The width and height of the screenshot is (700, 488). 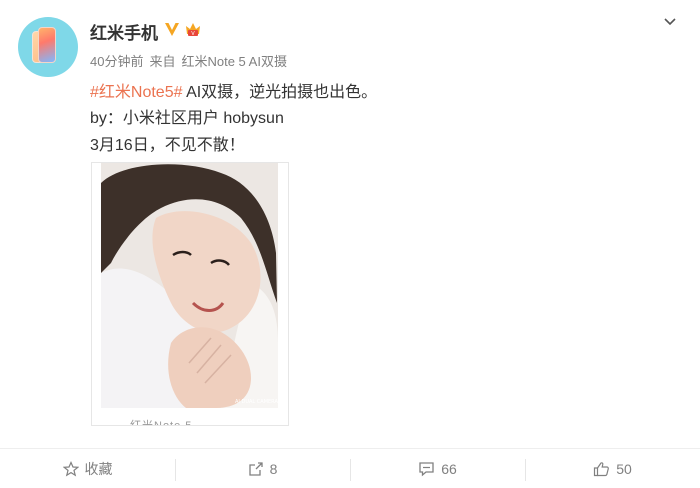 I want to click on post-text-line-1: #红米Note5# AI双摄，逆光拍摄也出色。, so click(x=233, y=90).